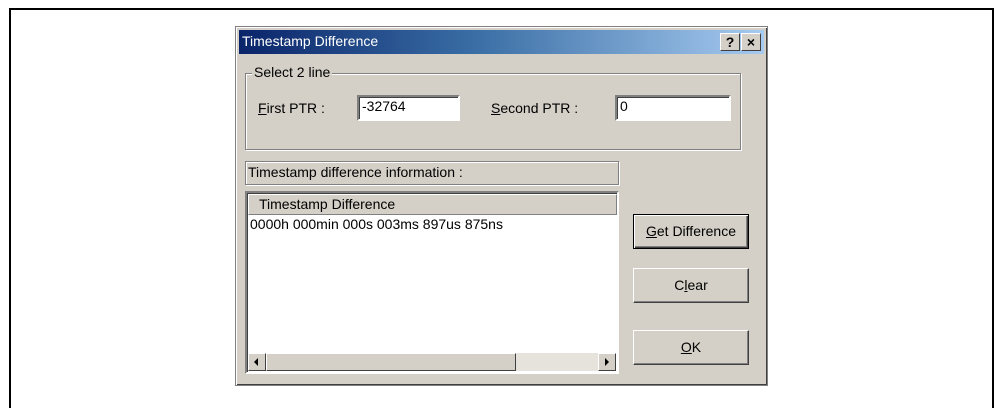 This screenshot has height=408, width=996. I want to click on second-ptr-input: 0, so click(673, 108).